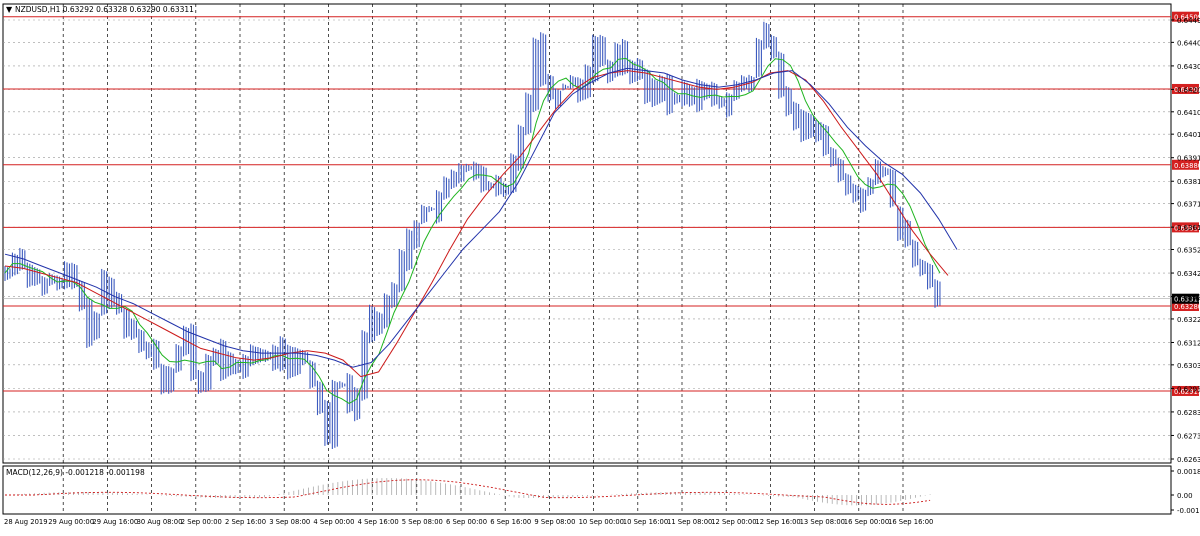  Describe the element at coordinates (115, 522) in the screenshot. I see `x-tick-label: 29 Aug 16:00` at that location.